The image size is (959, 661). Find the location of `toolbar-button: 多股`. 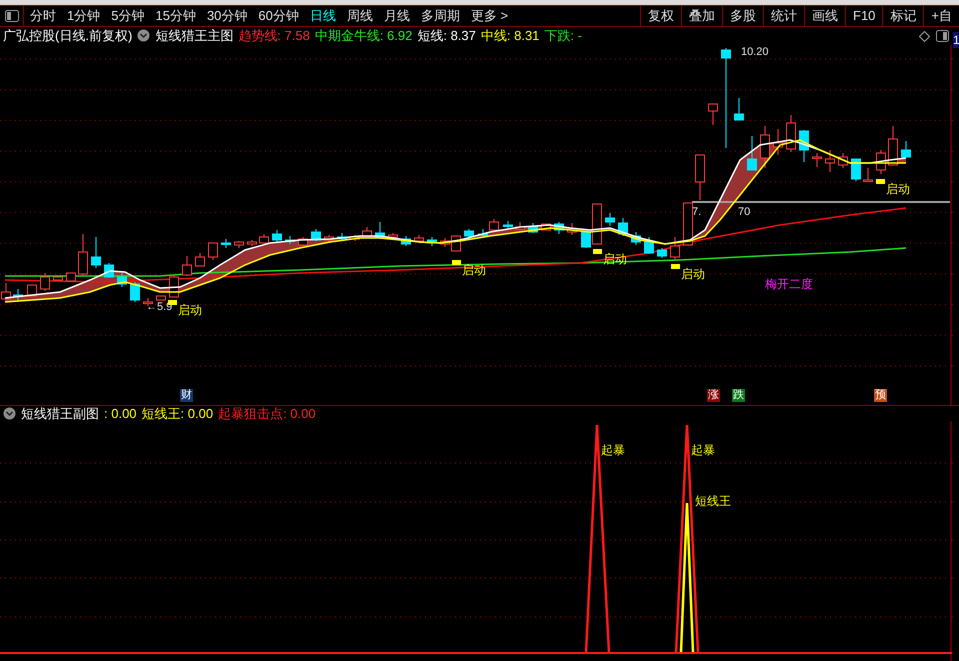

toolbar-button: 多股 is located at coordinates (742, 16).